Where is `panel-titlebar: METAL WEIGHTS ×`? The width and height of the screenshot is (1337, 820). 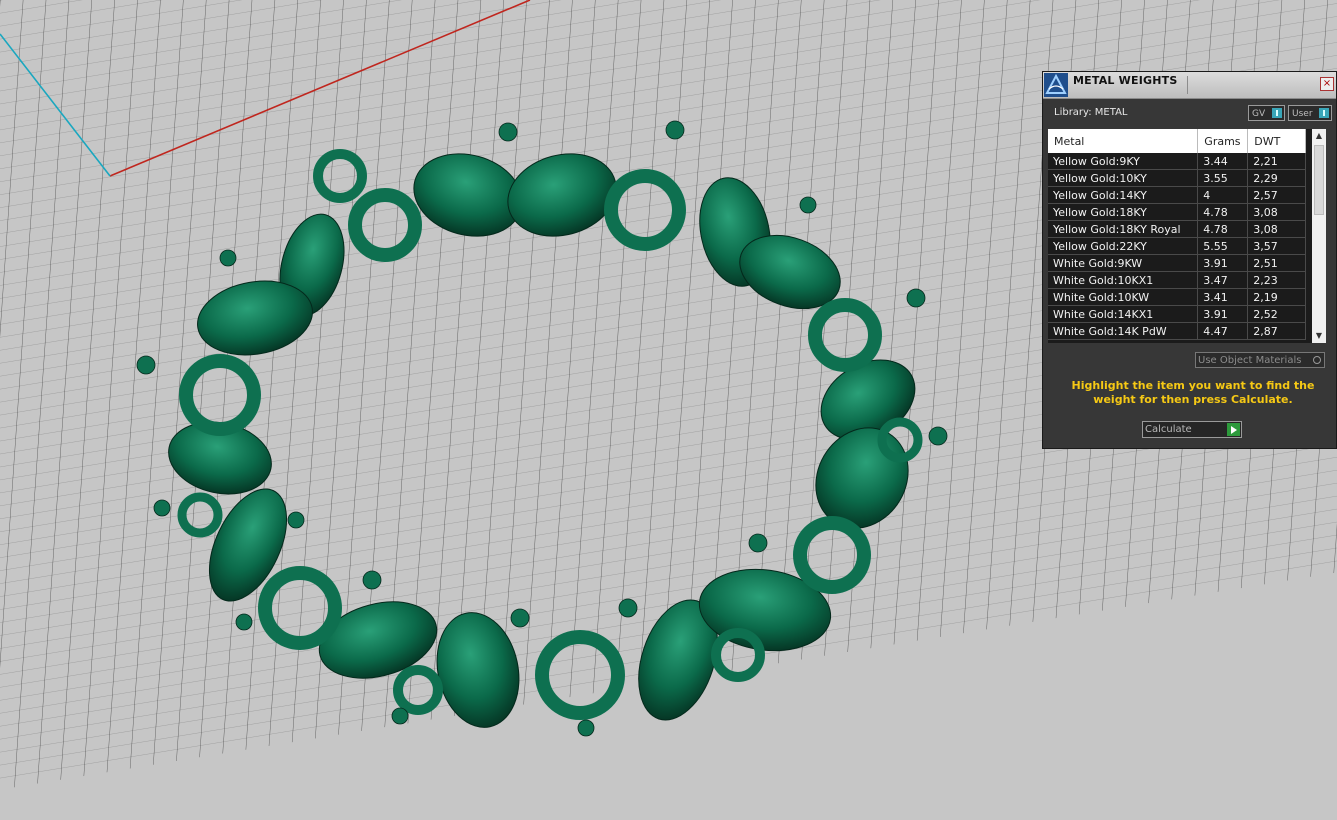 panel-titlebar: METAL WEIGHTS × is located at coordinates (1189, 85).